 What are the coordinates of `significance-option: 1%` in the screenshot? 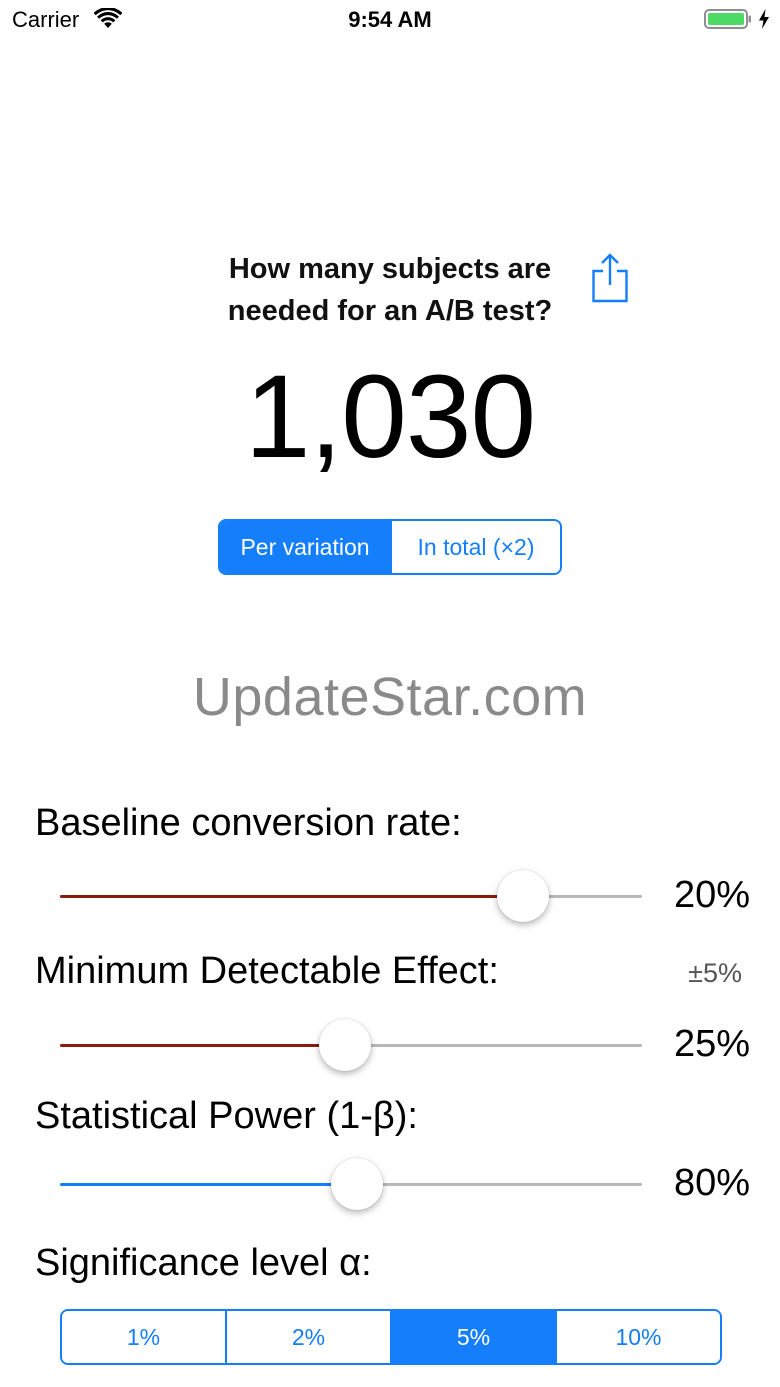 It's located at (143, 1337).